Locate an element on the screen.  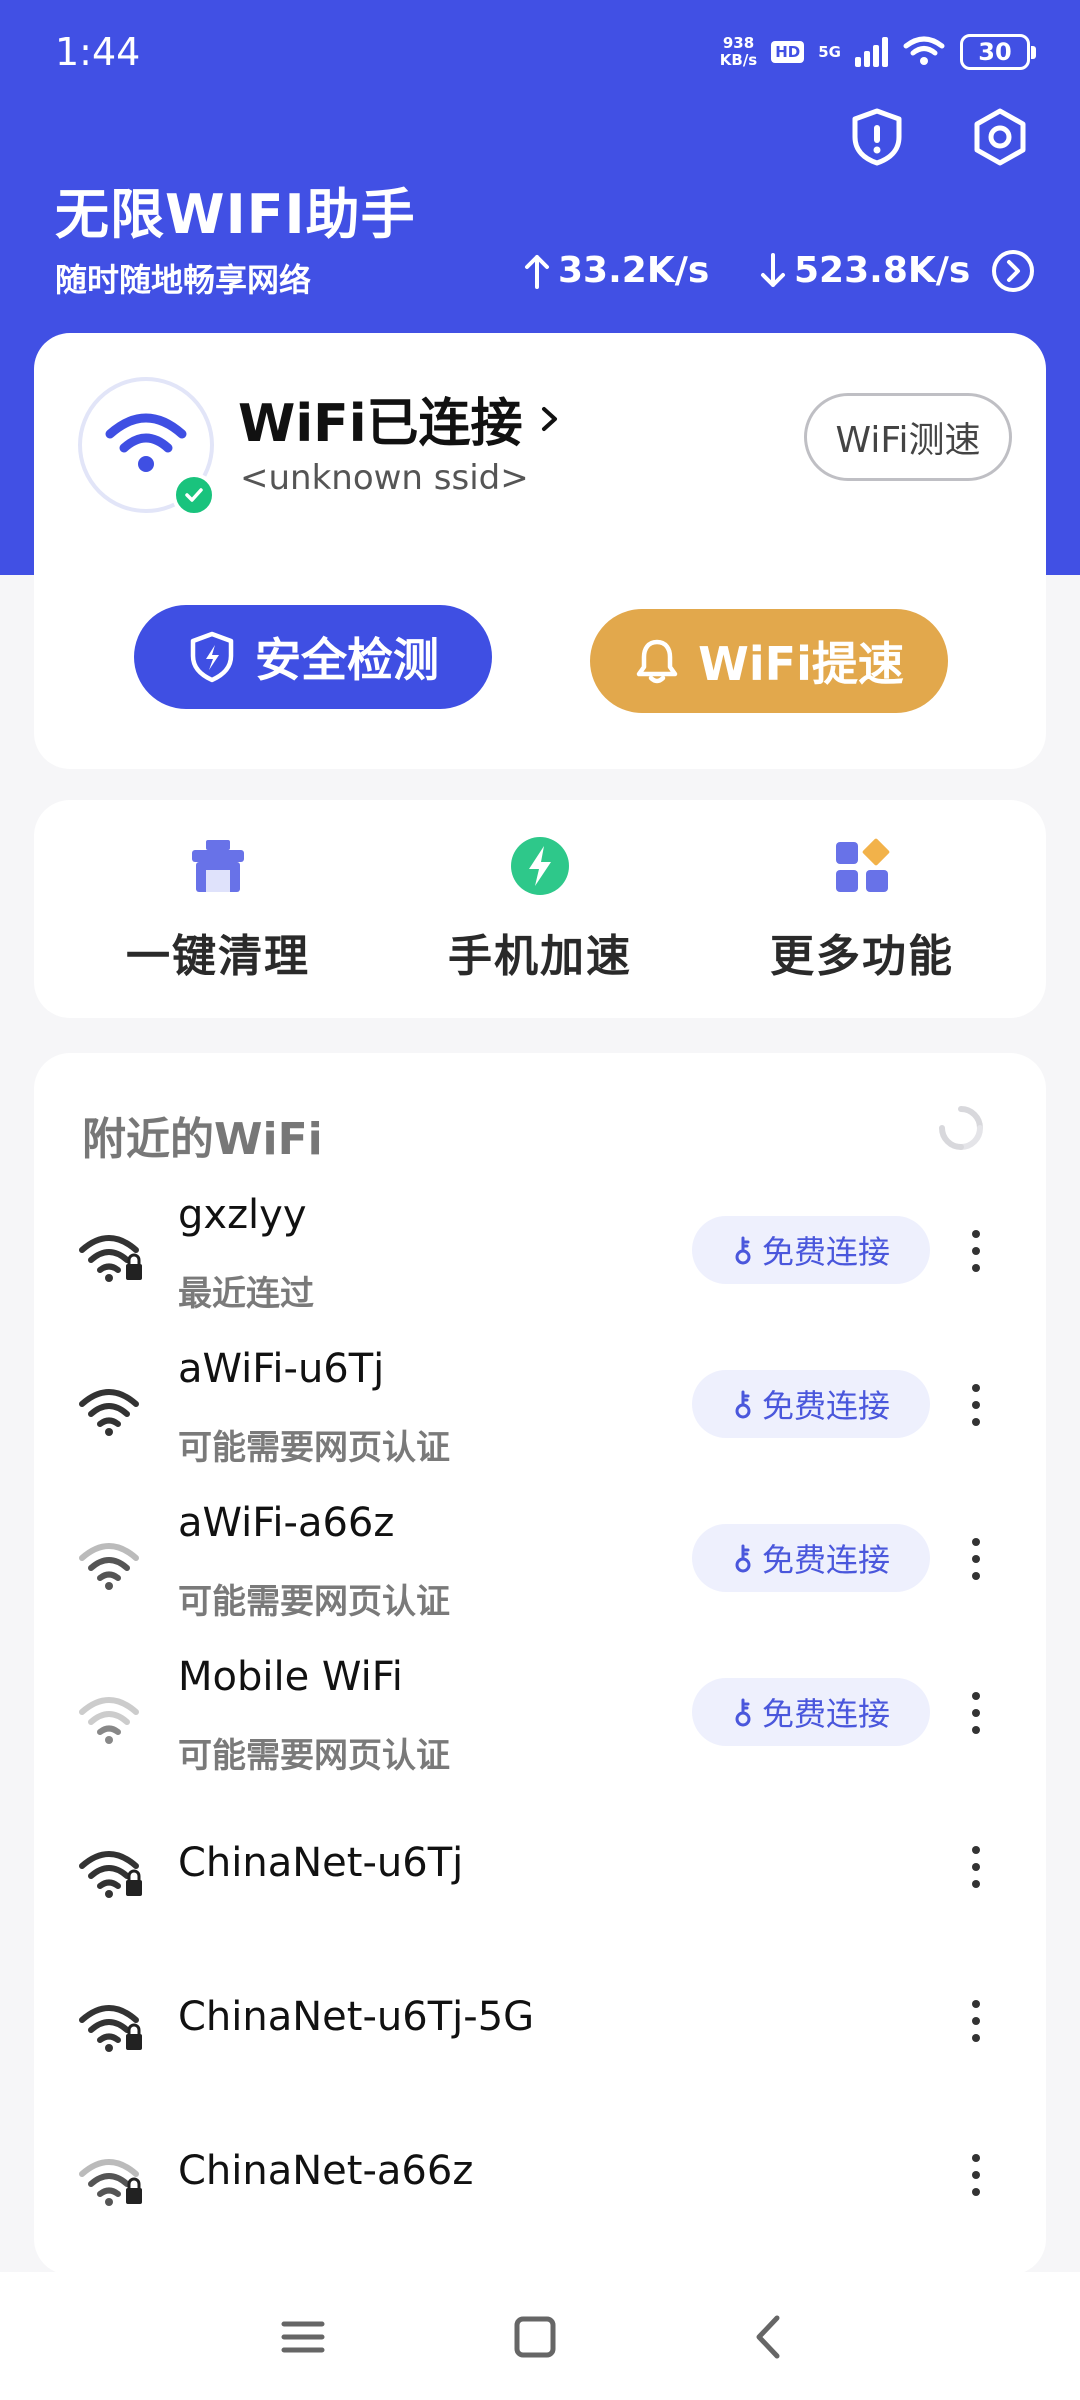
quick-tools-card: 一键清理 手机加速 更多功能 is located at coordinates (540, 909).